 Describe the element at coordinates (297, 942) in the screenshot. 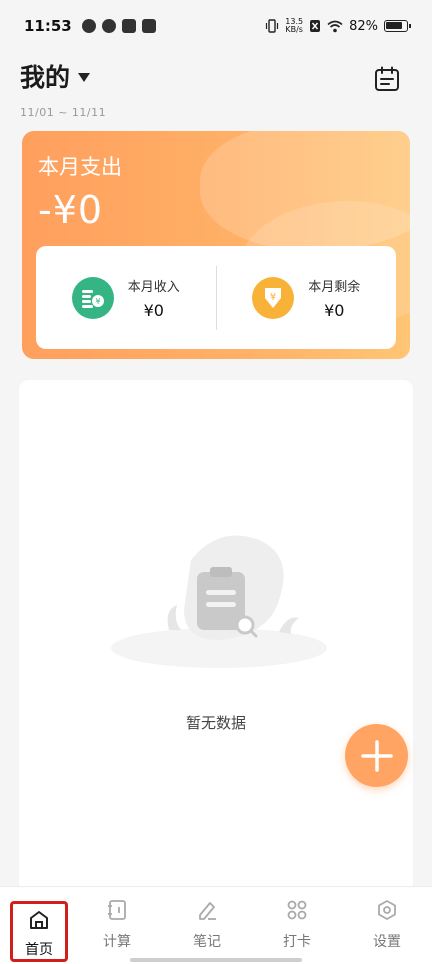

I see `nav-label: 打卡` at that location.